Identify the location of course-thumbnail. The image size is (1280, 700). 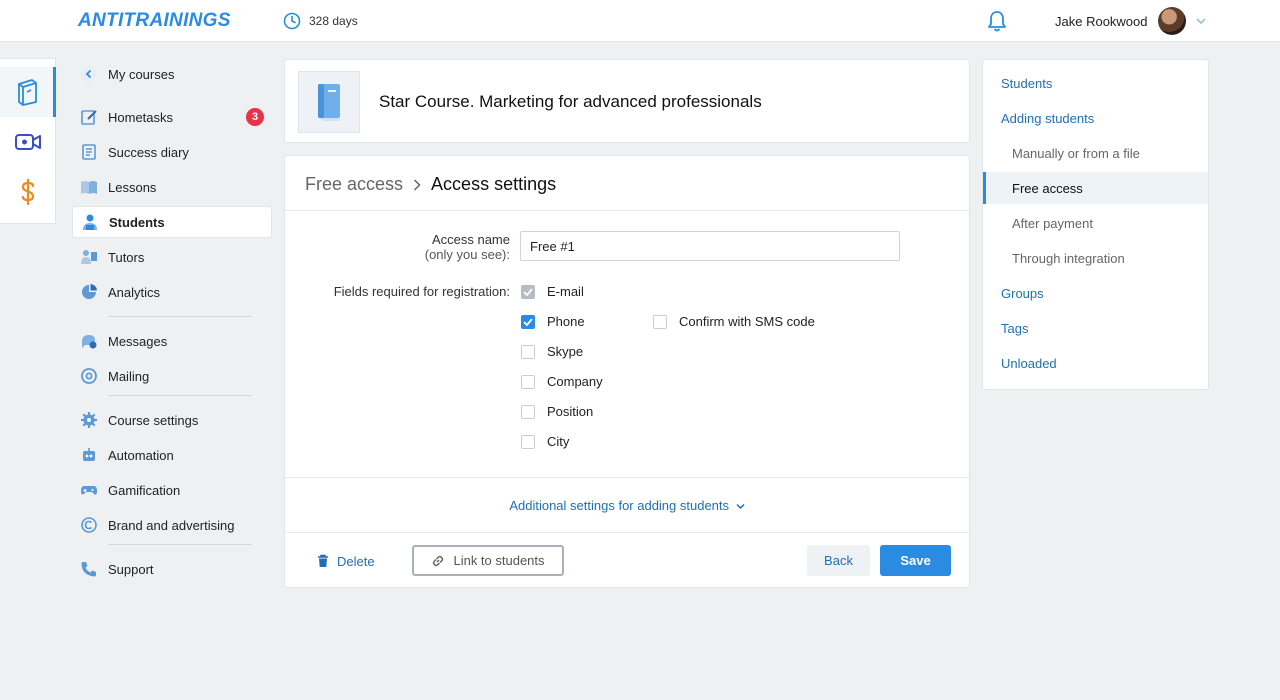
(329, 102).